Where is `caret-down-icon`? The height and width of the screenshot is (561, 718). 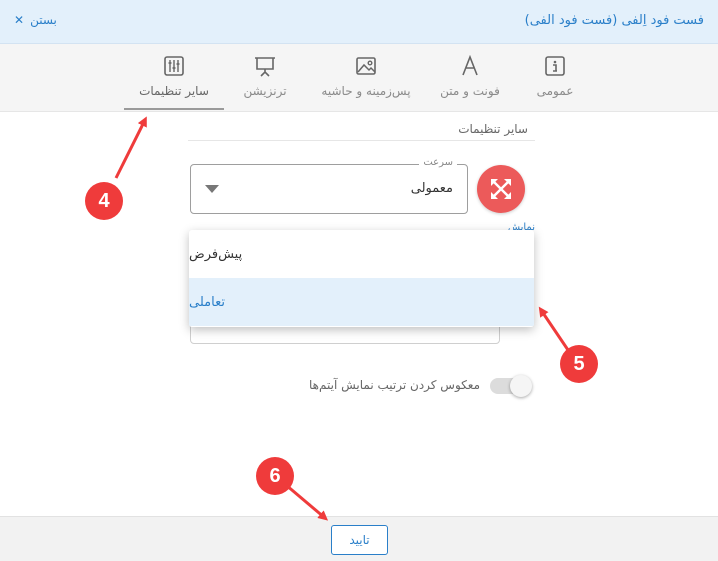
caret-down-icon is located at coordinates (212, 189).